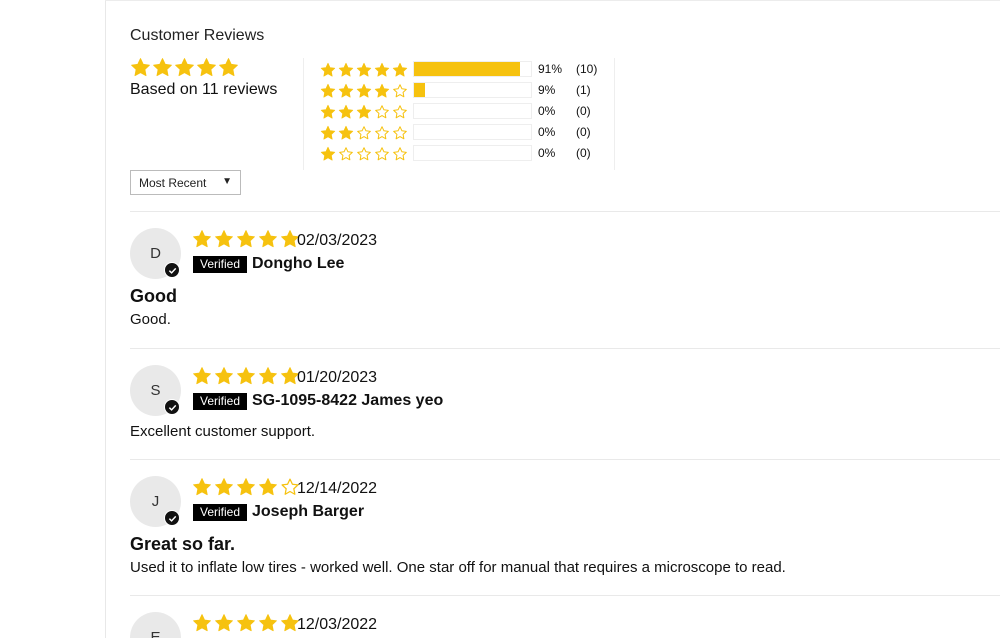 The height and width of the screenshot is (638, 1000). What do you see at coordinates (614, 114) in the screenshot?
I see `histogram-divider` at bounding box center [614, 114].